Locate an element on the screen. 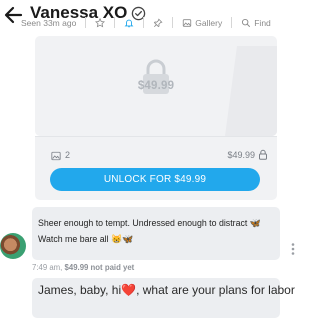 This screenshot has width=320, height=318. find-button: Find is located at coordinates (256, 23).